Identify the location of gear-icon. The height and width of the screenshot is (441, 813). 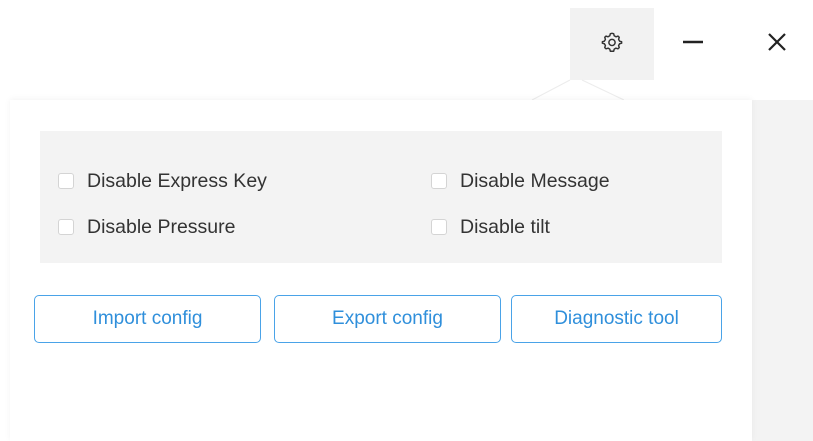
(612, 44).